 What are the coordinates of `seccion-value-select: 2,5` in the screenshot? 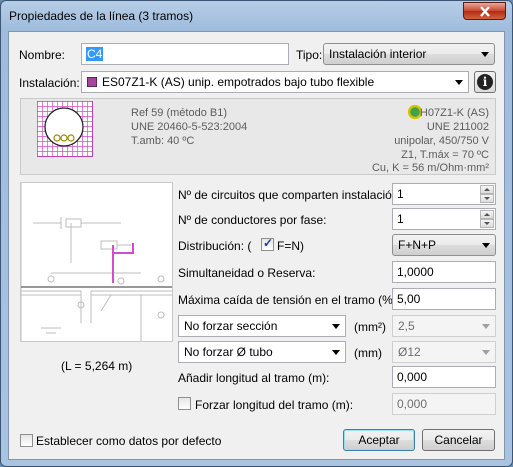 It's located at (444, 326).